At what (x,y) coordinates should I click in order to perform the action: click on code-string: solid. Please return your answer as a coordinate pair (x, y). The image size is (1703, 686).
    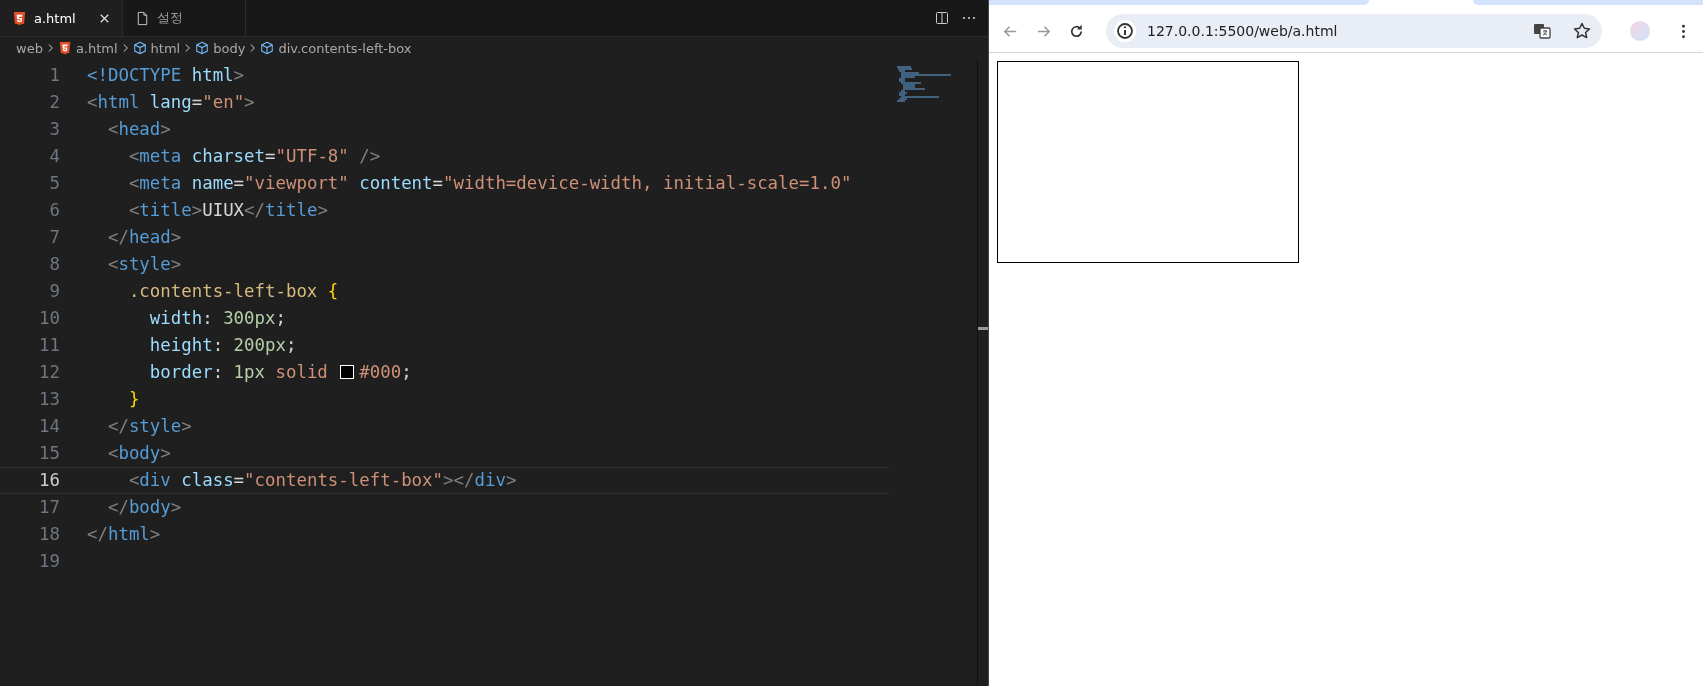
    Looking at the image, I should click on (301, 372).